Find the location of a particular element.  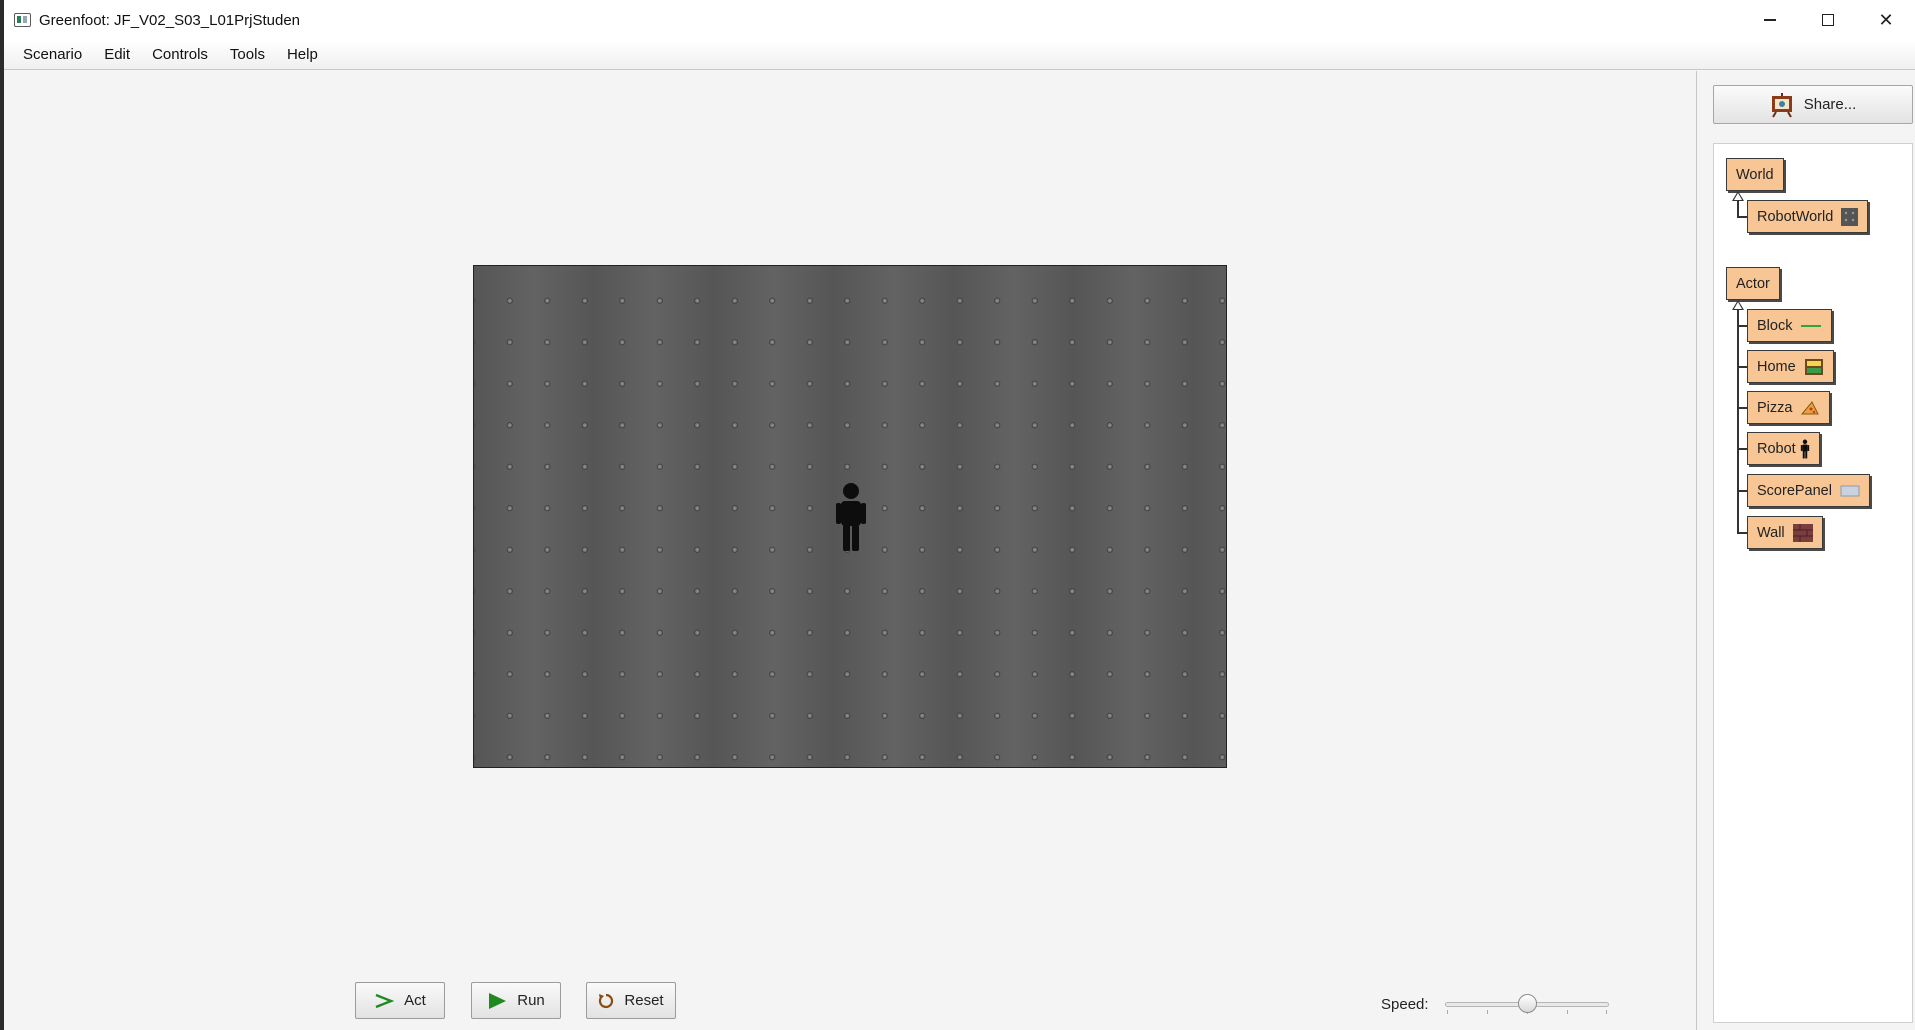

run-button: Run is located at coordinates (516, 1000).